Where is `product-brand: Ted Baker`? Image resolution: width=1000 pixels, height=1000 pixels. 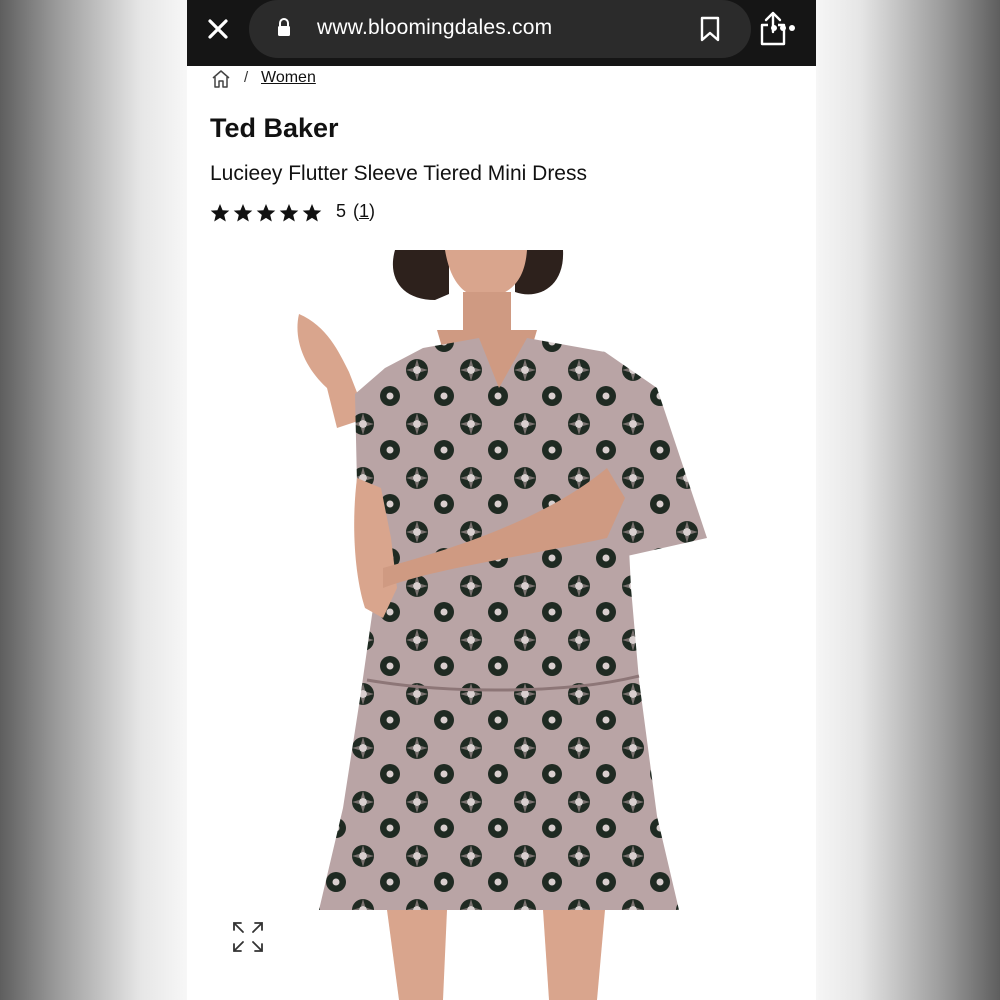 product-brand: Ted Baker is located at coordinates (274, 128).